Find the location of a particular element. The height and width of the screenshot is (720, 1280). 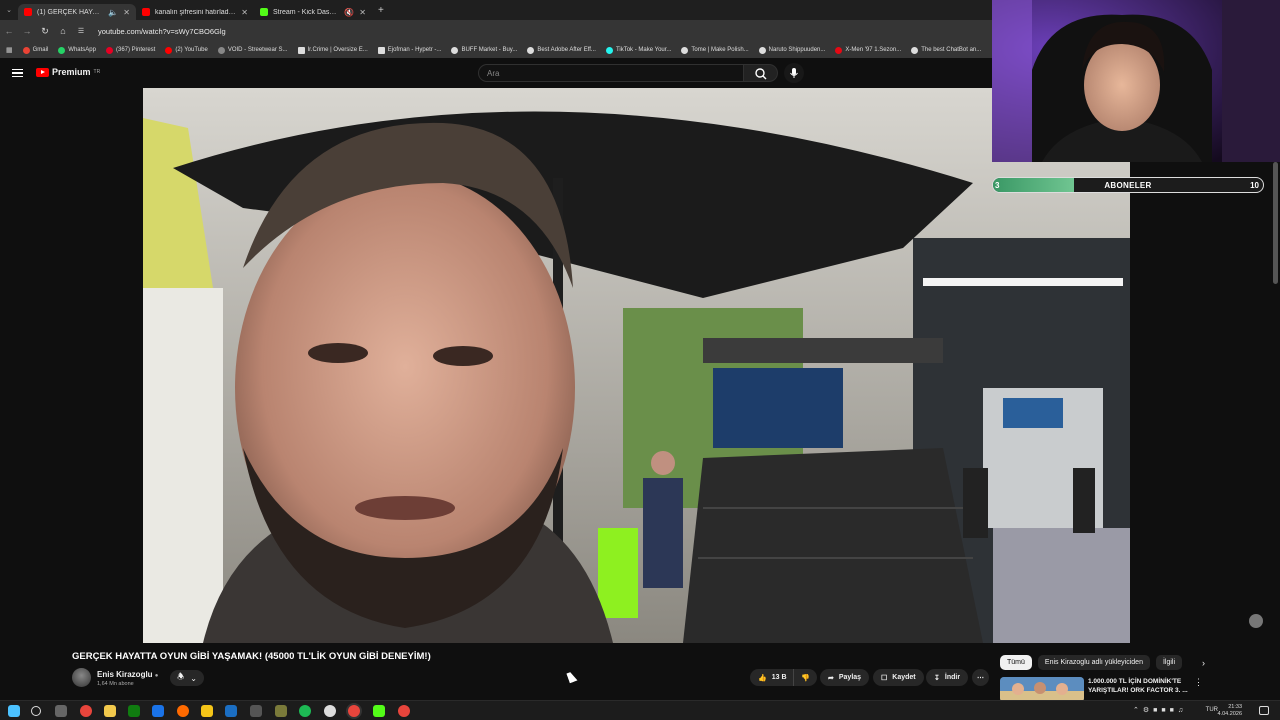

thumbs-down-icon: 👎 is located at coordinates (805, 678).